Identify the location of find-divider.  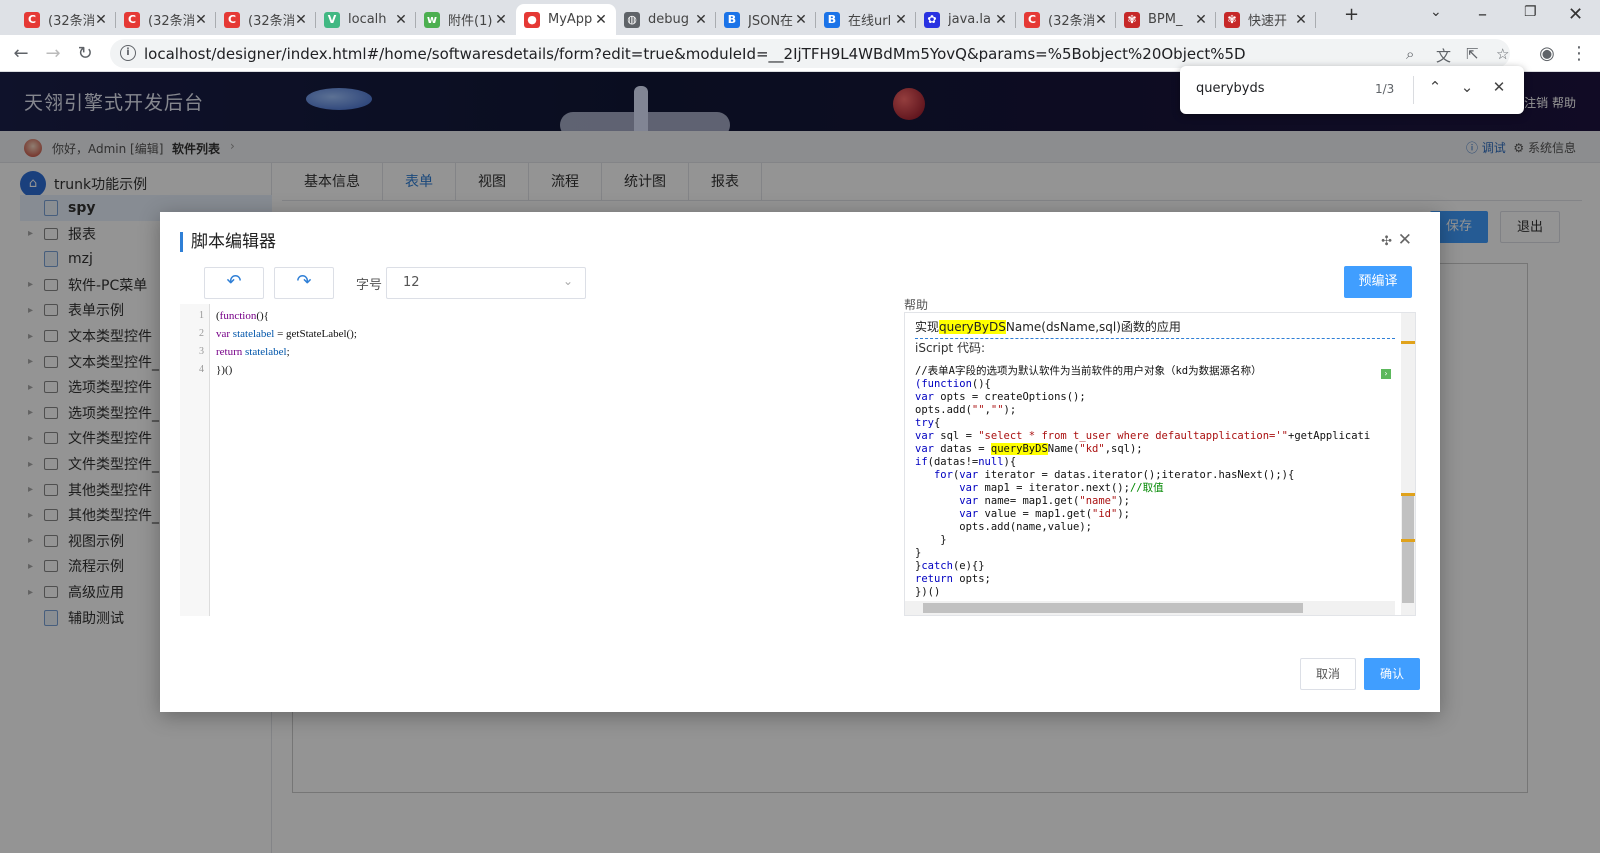
(1413, 90).